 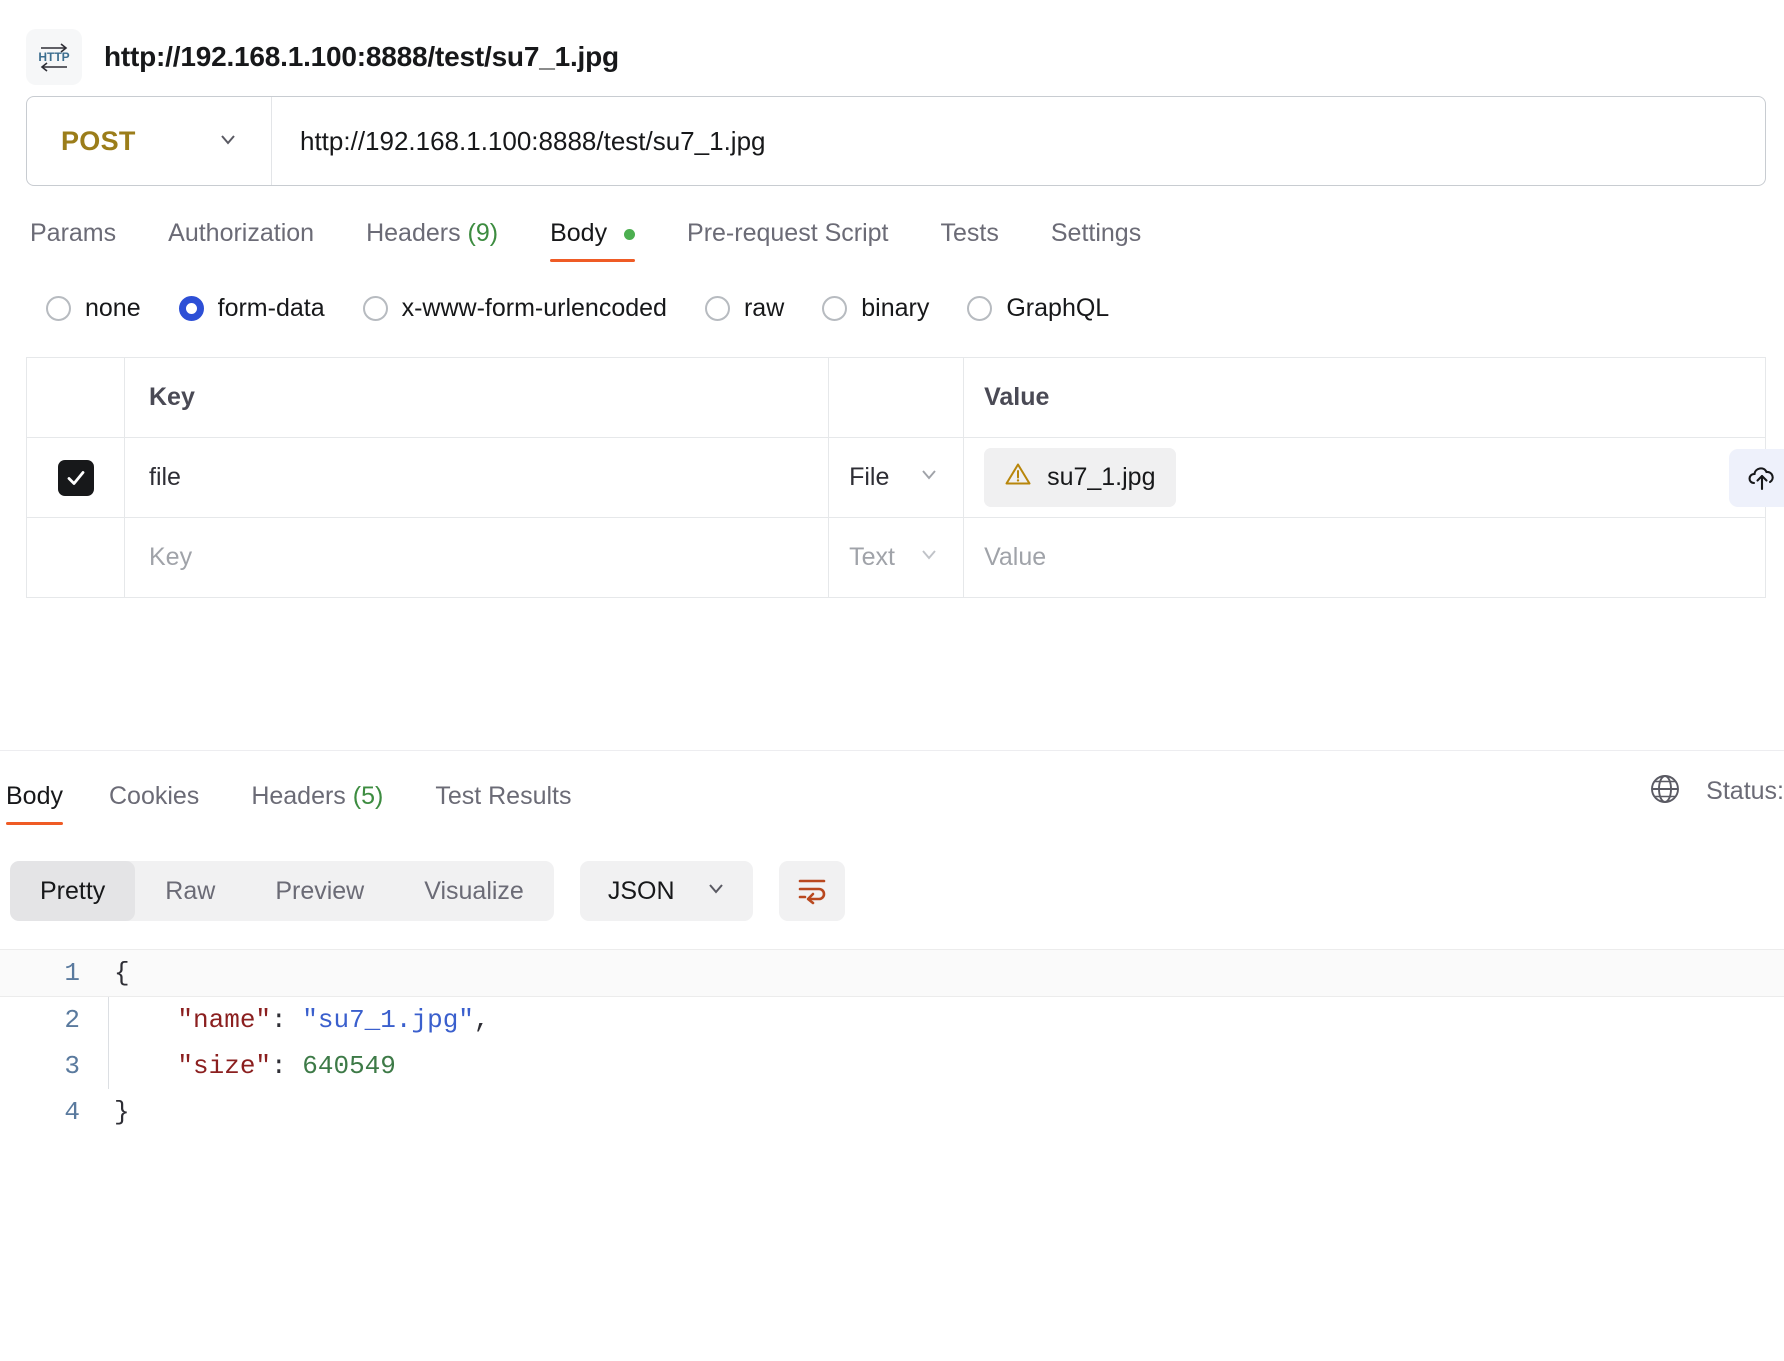 I want to click on column-header-key: Key, so click(x=477, y=397).